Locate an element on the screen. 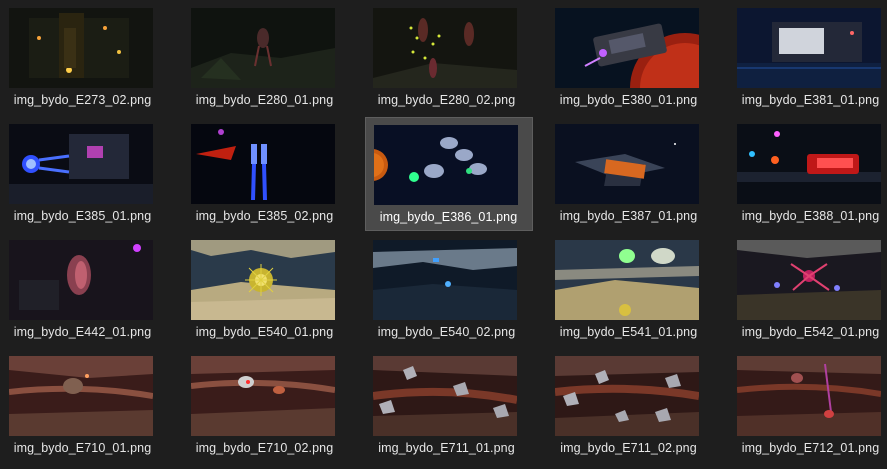 The height and width of the screenshot is (469, 887). file-name-label: img_bydo_E280_02.png is located at coordinates (446, 100).